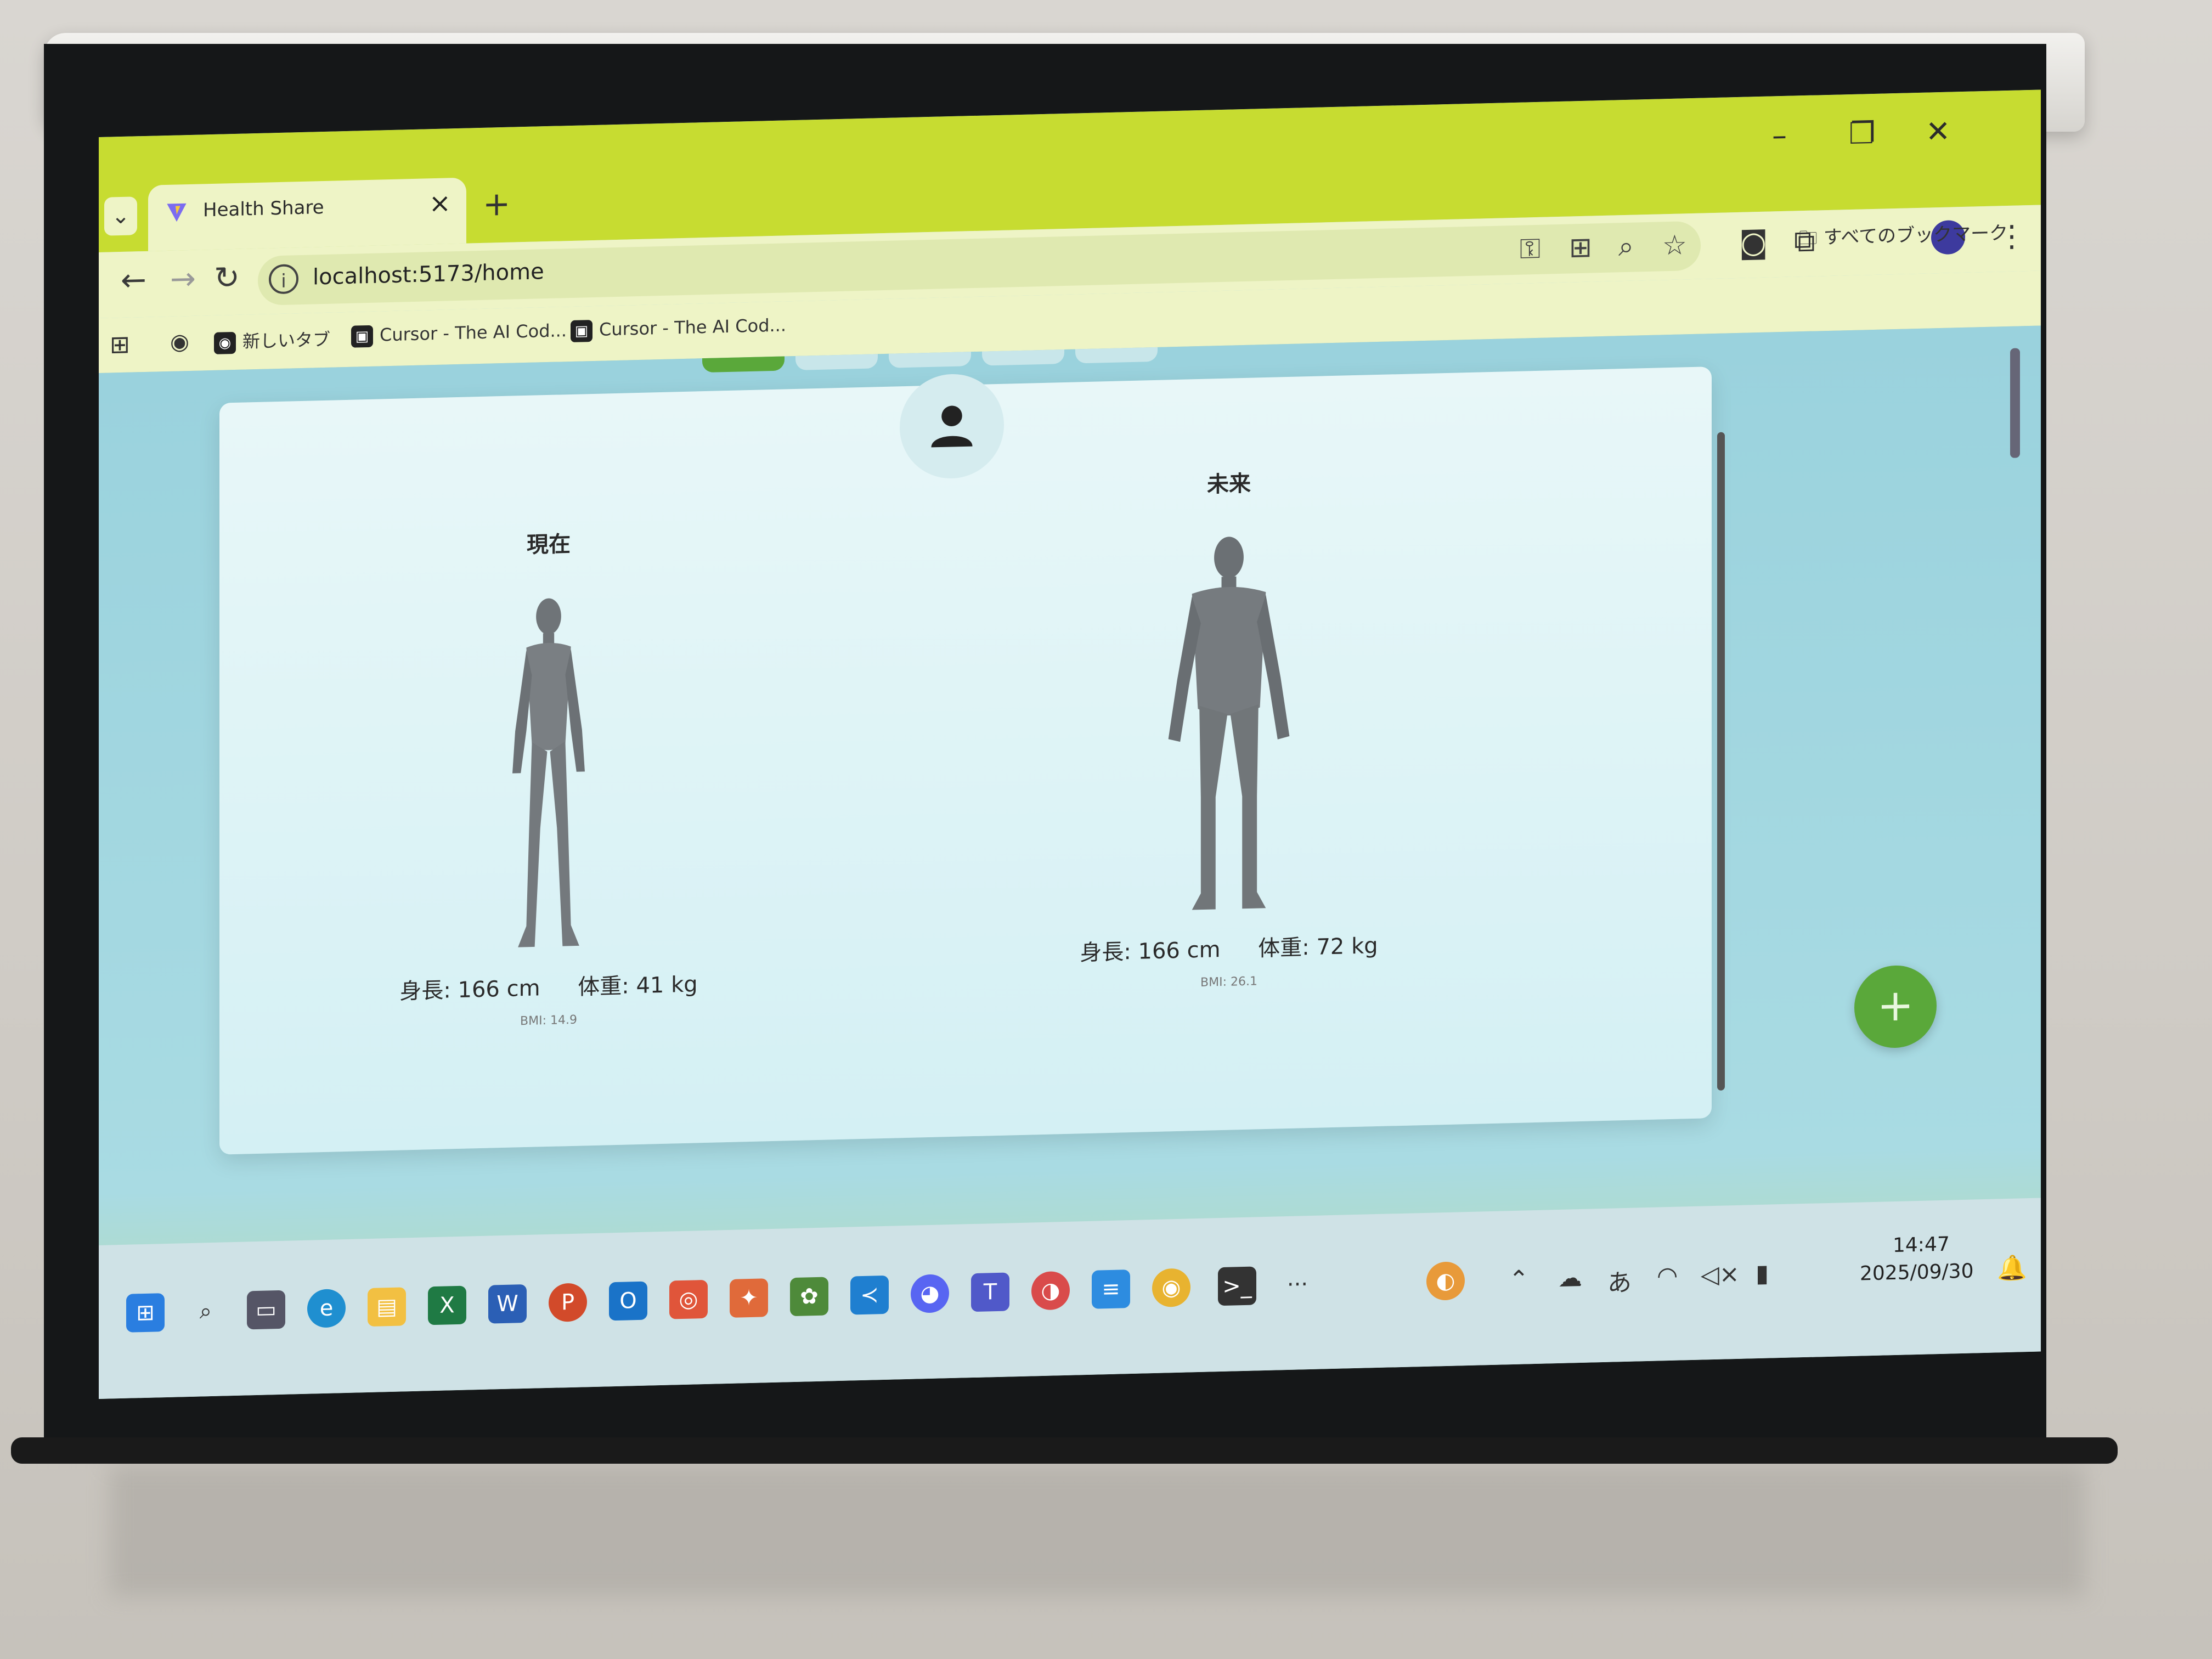 The height and width of the screenshot is (1659, 2212). I want to click on tab-title: Health Share, so click(263, 209).